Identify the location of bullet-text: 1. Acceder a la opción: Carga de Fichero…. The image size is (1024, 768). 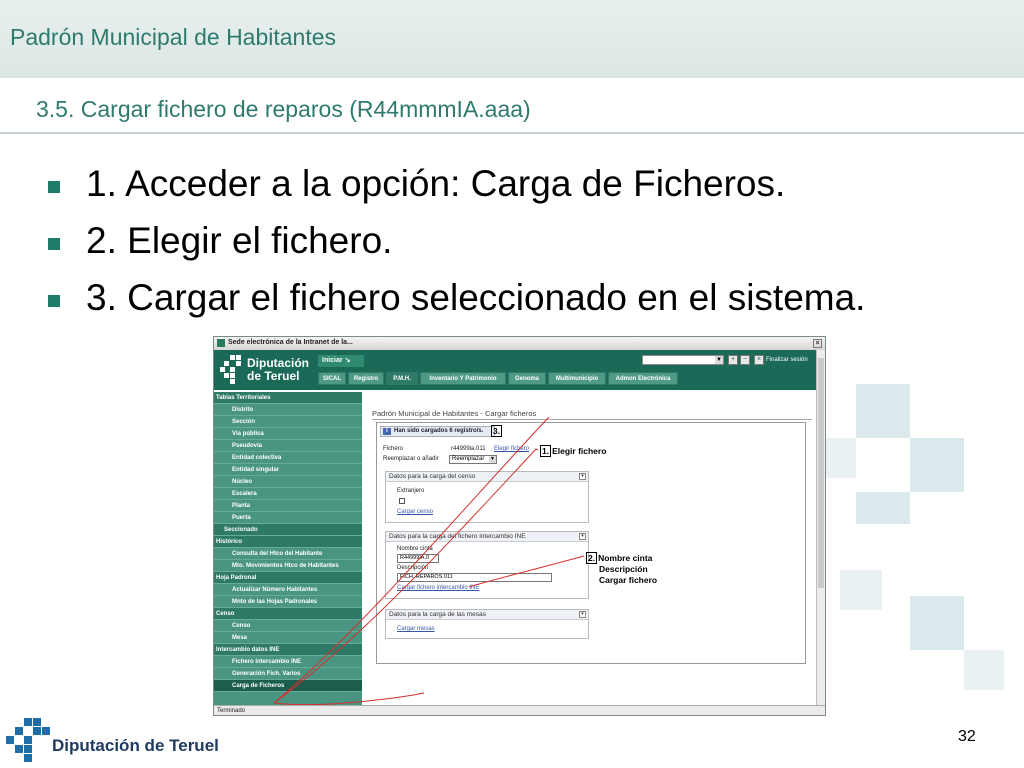
(436, 183).